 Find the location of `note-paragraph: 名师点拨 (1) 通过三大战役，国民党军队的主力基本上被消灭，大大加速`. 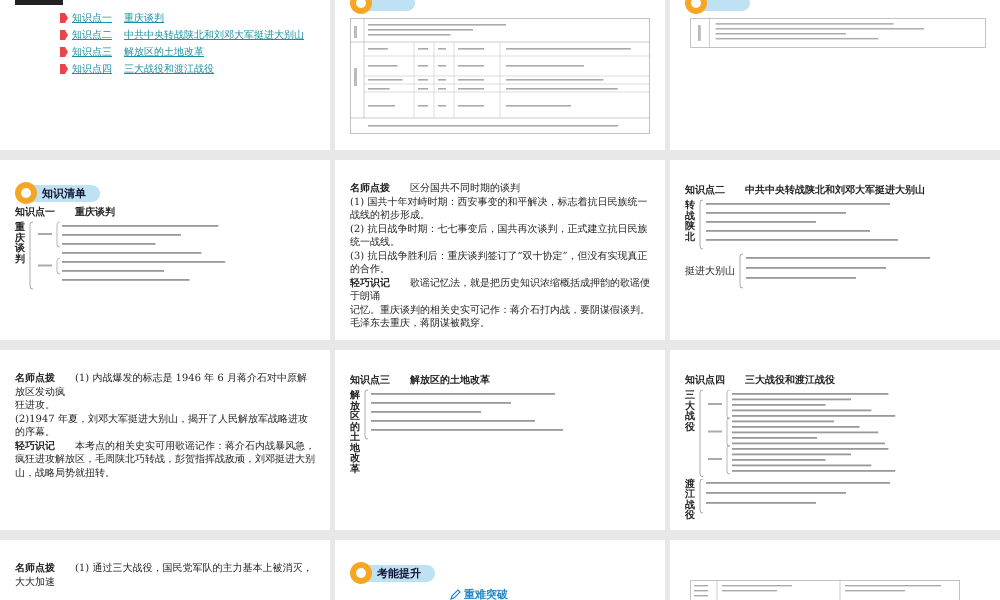

note-paragraph: 名师点拨 (1) 通过三大战役，国民党军队的主力基本上被消灭，大大加速 is located at coordinates (164, 575).